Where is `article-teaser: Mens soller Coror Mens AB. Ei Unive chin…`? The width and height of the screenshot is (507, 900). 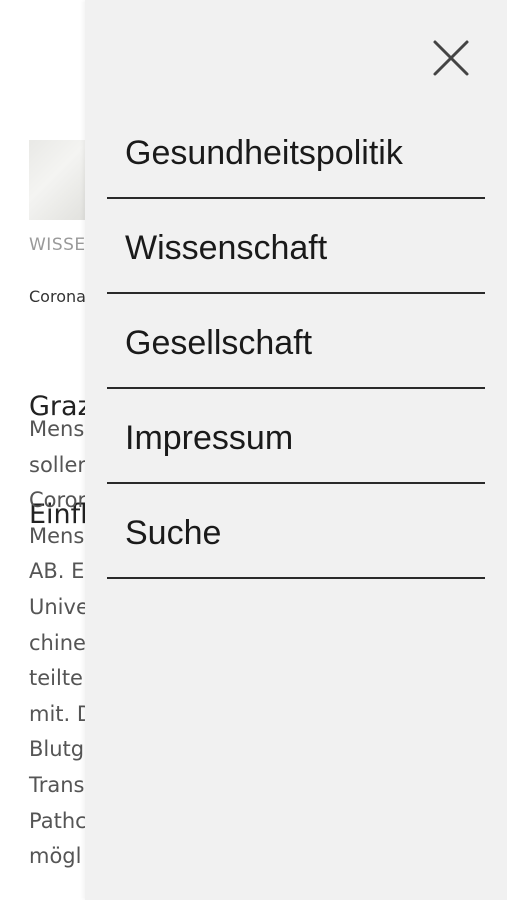
article-teaser: Mens soller Coror Mens AB. Ei Unive chin… is located at coordinates (61, 643).